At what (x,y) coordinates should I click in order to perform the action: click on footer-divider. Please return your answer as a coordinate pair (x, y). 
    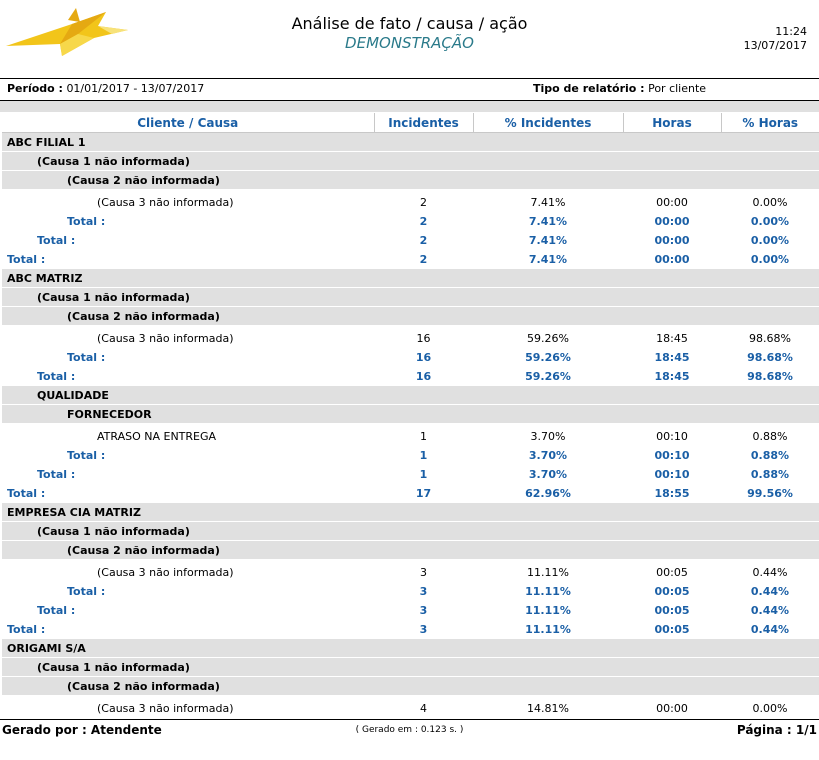
    Looking at the image, I should click on (409, 719).